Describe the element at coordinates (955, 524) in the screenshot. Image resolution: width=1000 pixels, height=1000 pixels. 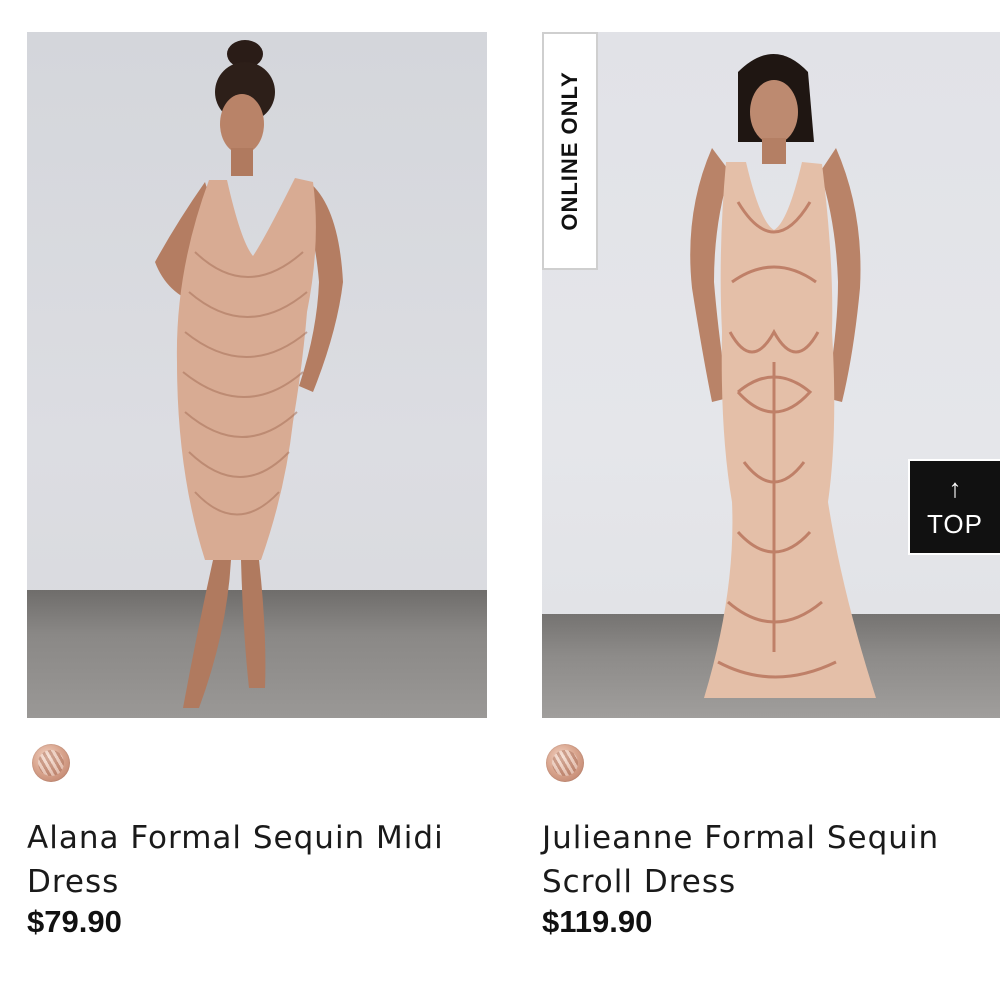
I see `top-label: TOP` at that location.